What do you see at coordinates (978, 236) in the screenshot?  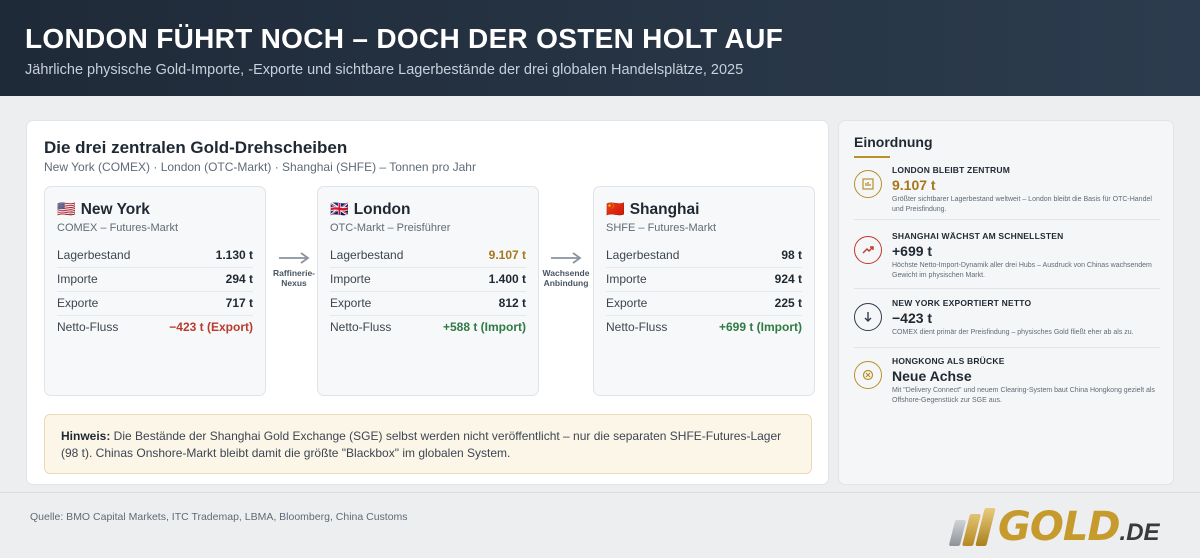 I see `insight-label: SHANGHAI WÄCHST AM SCHNELLSTEN` at bounding box center [978, 236].